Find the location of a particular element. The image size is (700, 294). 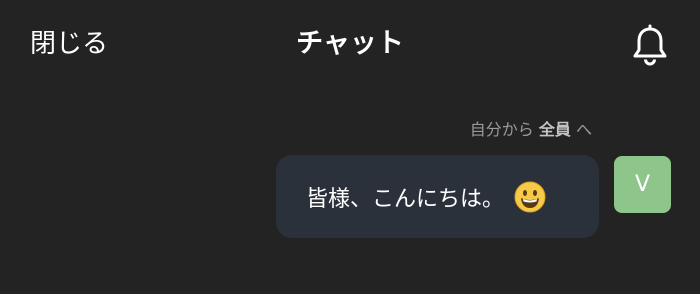

bell-icon is located at coordinates (650, 45).